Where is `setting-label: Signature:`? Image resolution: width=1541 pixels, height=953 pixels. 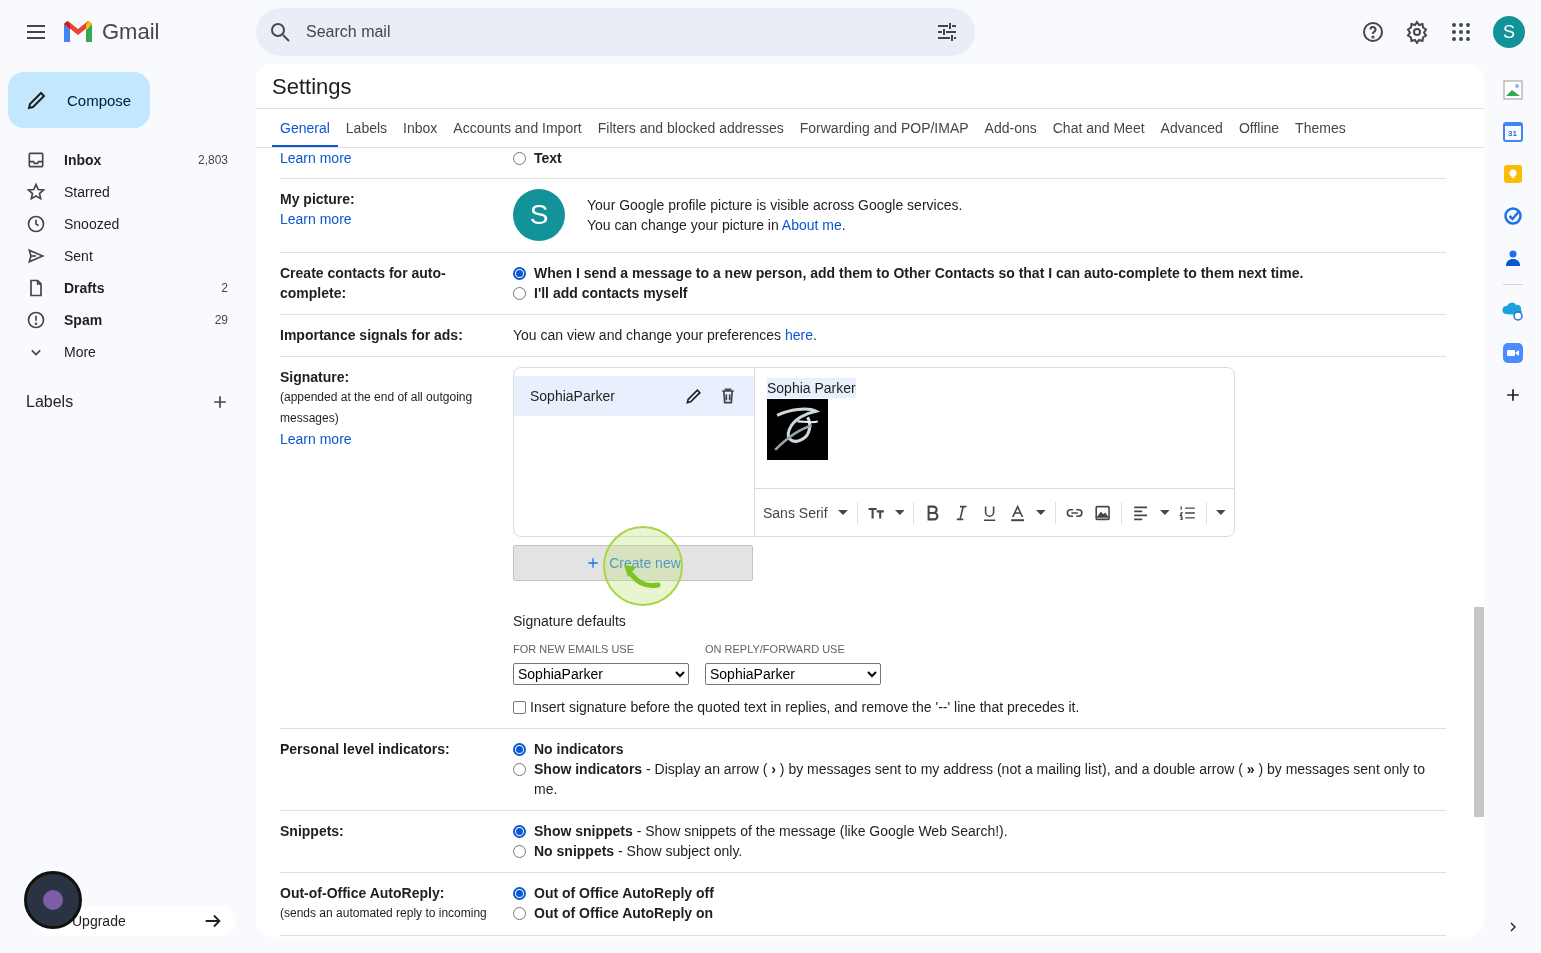 setting-label: Signature: is located at coordinates (315, 377).